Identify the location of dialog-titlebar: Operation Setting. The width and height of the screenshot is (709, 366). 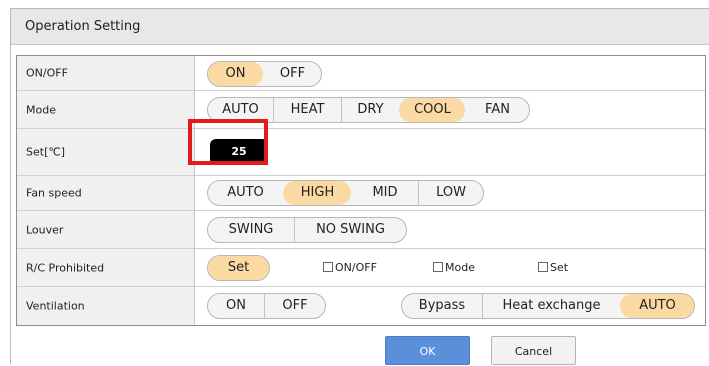
(360, 27).